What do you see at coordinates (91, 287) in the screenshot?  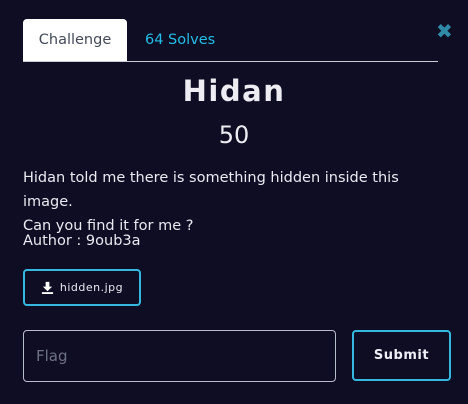 I see `file-name: hidden.jpg` at bounding box center [91, 287].